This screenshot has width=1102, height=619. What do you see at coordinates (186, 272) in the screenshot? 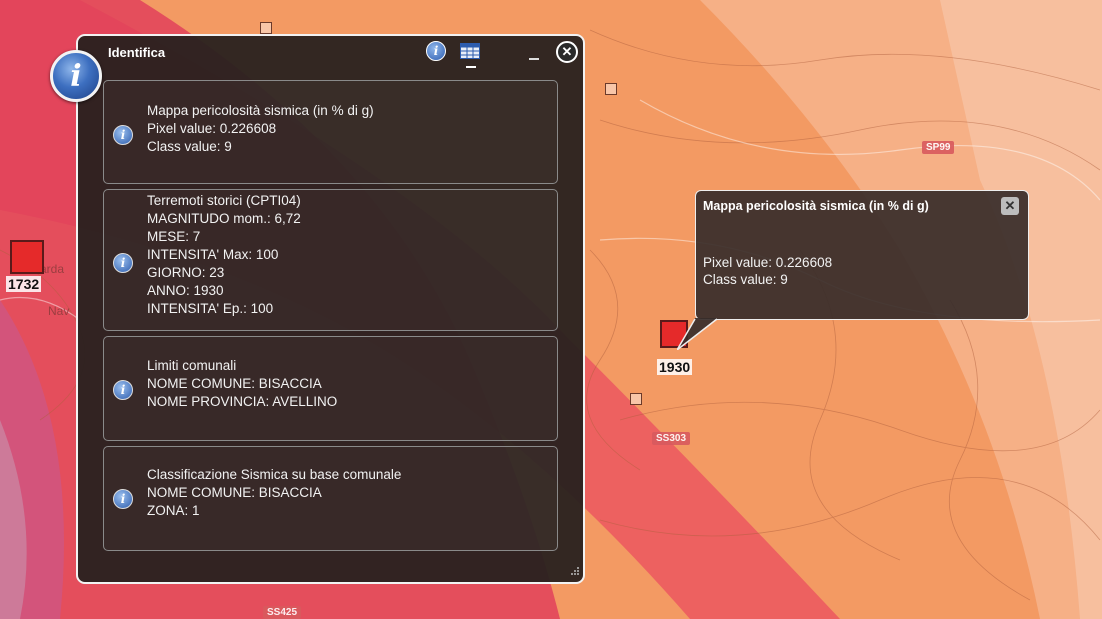
I see `field-line: GIORNO: 23` at bounding box center [186, 272].